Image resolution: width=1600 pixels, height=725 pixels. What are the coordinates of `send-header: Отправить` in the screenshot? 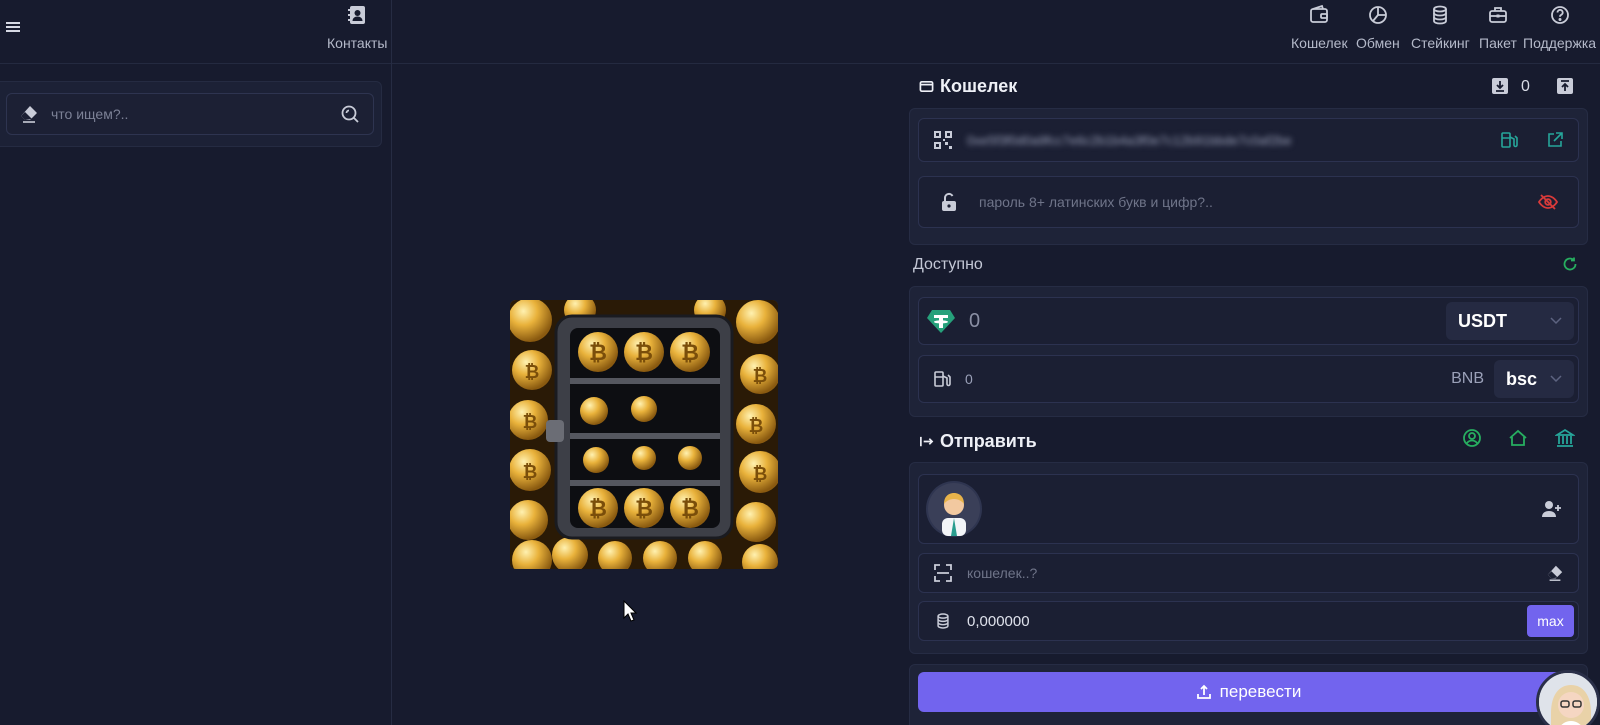 It's located at (978, 441).